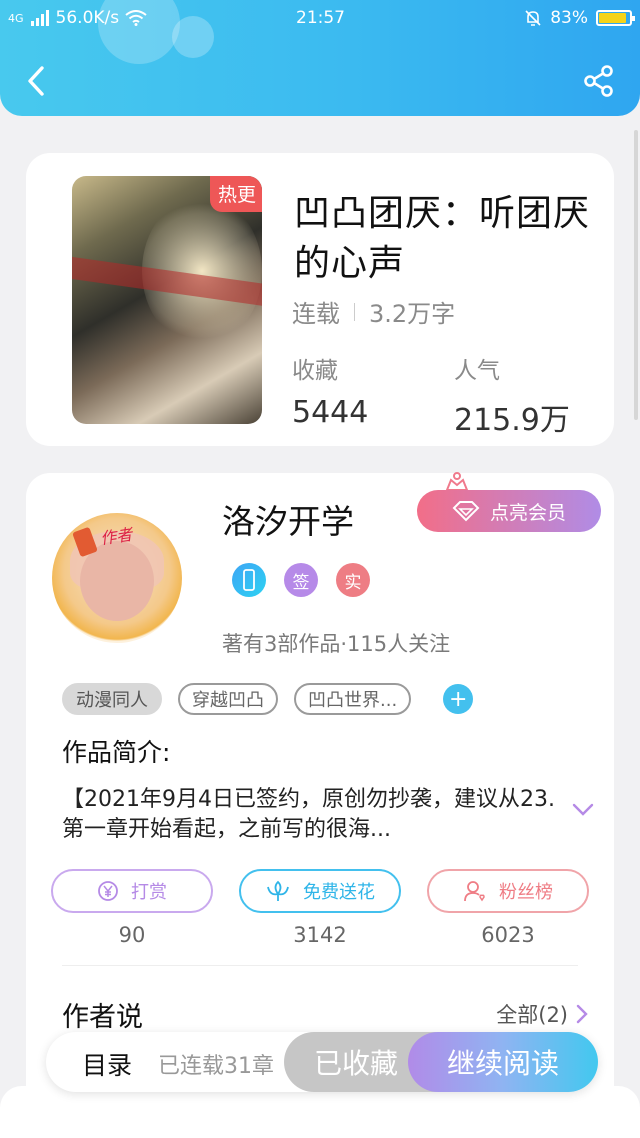 The width and height of the screenshot is (640, 1138). What do you see at coordinates (39, 18) in the screenshot?
I see `signal-icon` at bounding box center [39, 18].